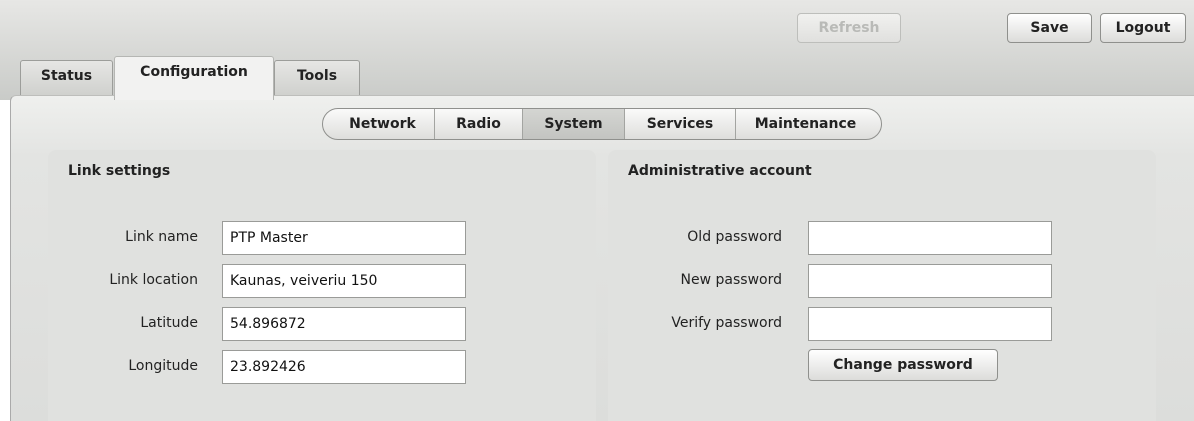 This screenshot has width=1194, height=421. Describe the element at coordinates (169, 323) in the screenshot. I see `latitude-label: Latitude` at that location.